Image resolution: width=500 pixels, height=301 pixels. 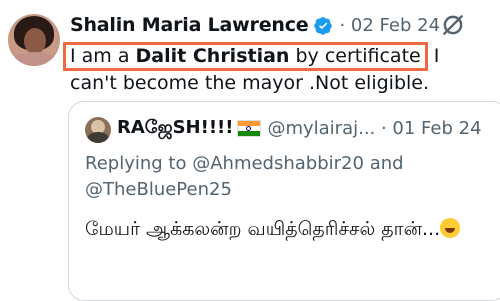 I want to click on replying-and: and, so click(x=386, y=163).